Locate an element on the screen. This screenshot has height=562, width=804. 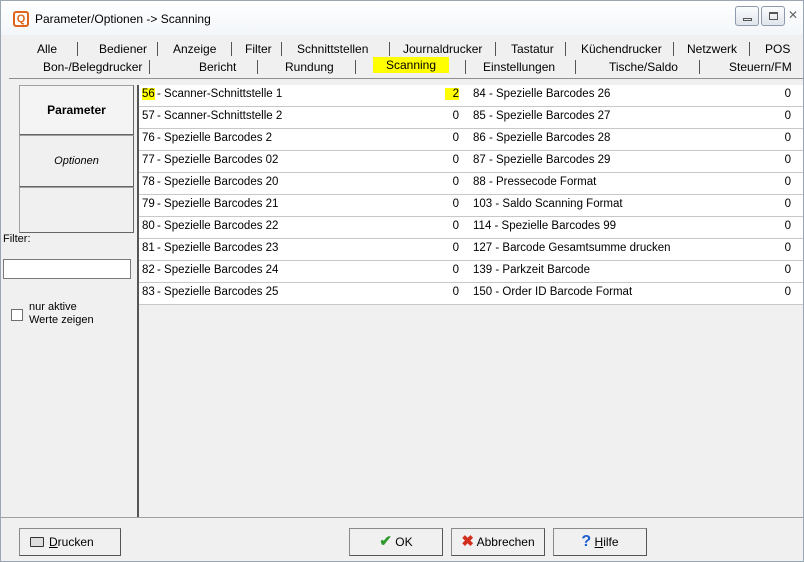
param-id: 82 is located at coordinates (148, 270).